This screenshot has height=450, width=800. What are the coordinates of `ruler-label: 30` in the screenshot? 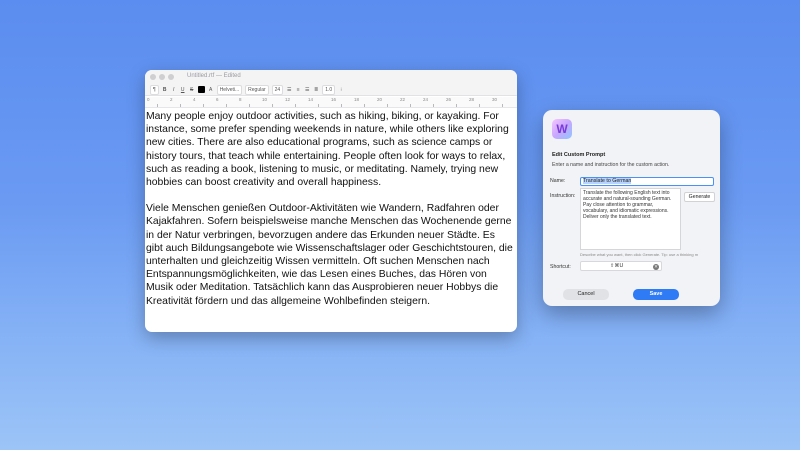 It's located at (495, 99).